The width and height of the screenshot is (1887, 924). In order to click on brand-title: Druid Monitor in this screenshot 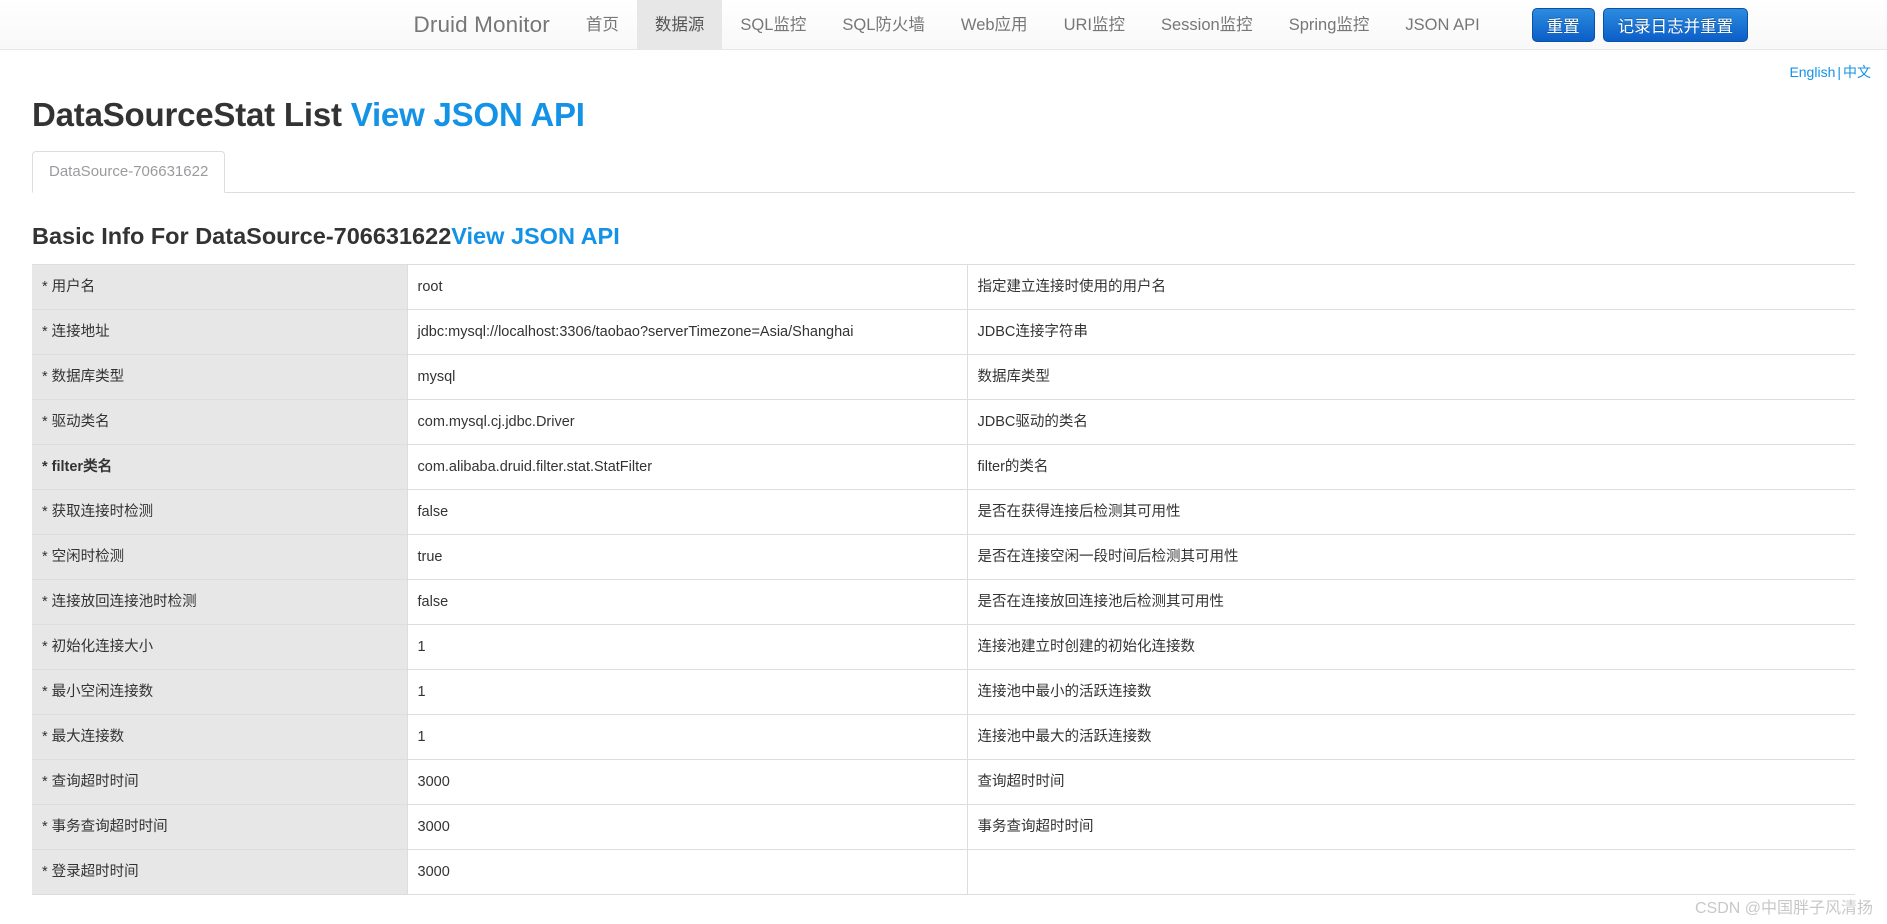, I will do `click(491, 24)`.